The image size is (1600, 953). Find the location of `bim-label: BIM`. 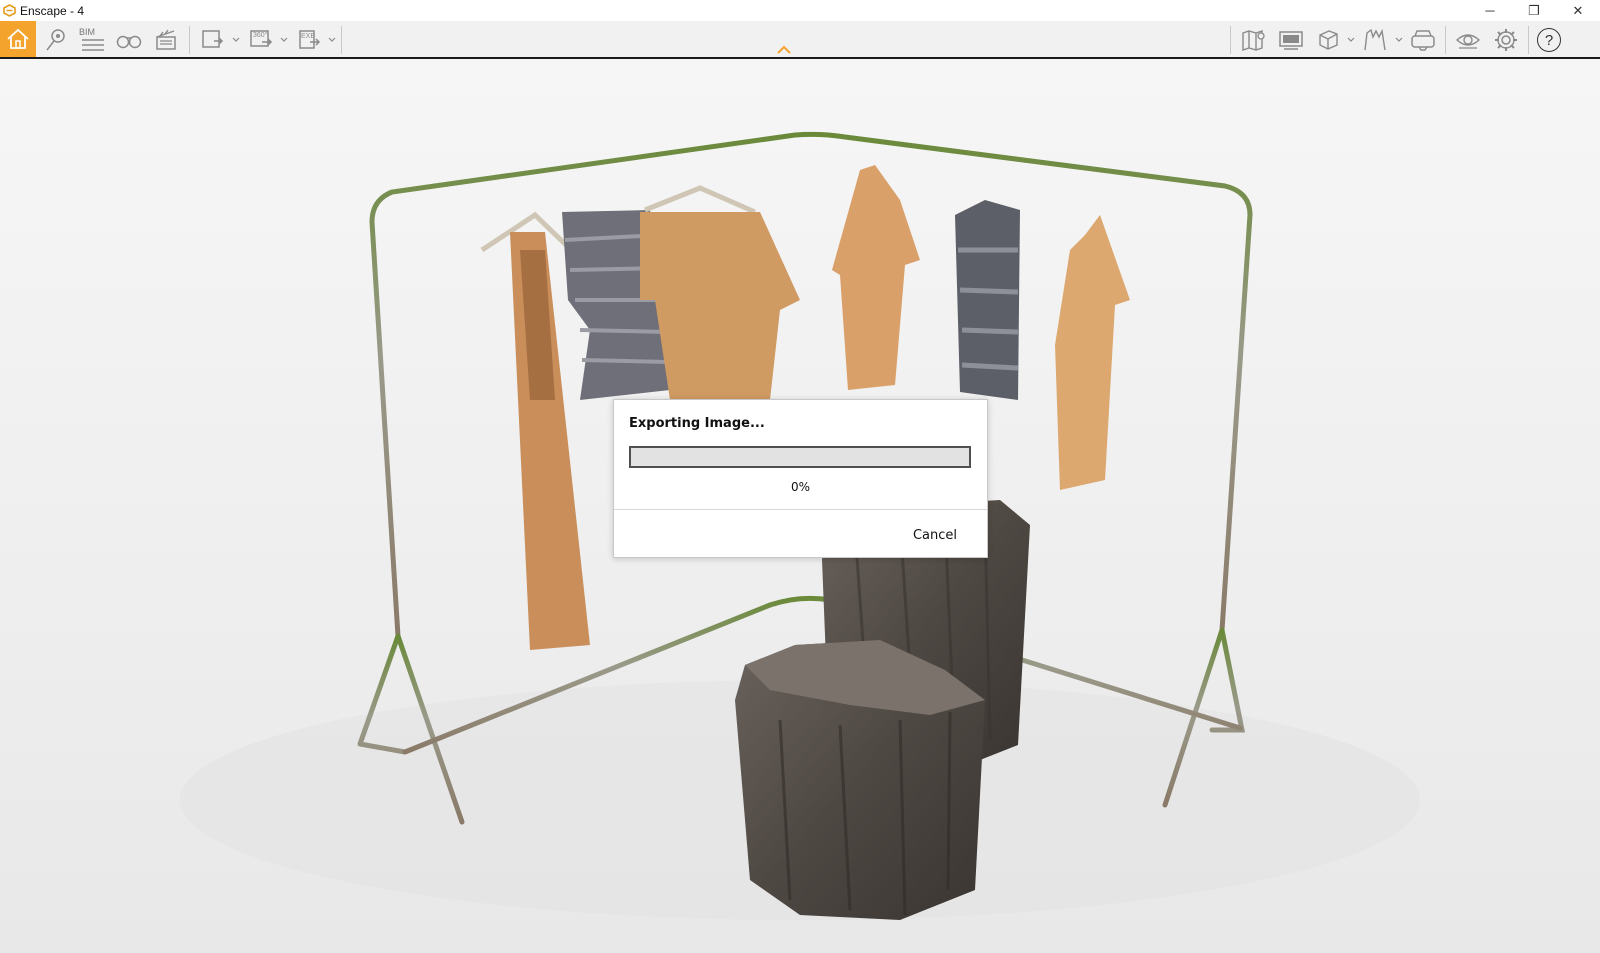

bim-label: BIM is located at coordinates (87, 32).